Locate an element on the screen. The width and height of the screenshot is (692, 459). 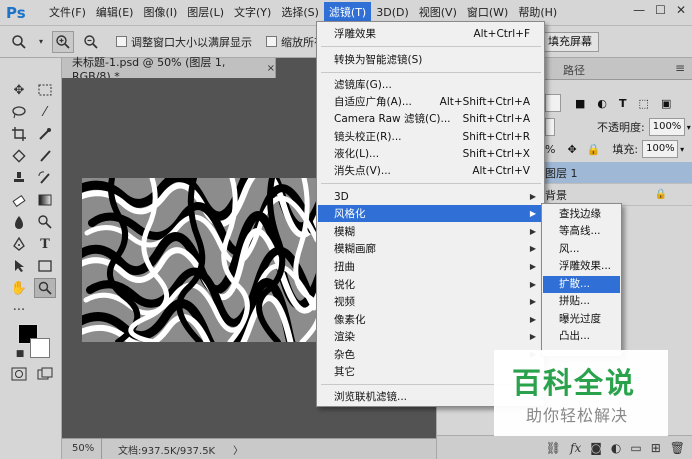
adjustment-layer-icon: ◐ is located at coordinates (616, 448).